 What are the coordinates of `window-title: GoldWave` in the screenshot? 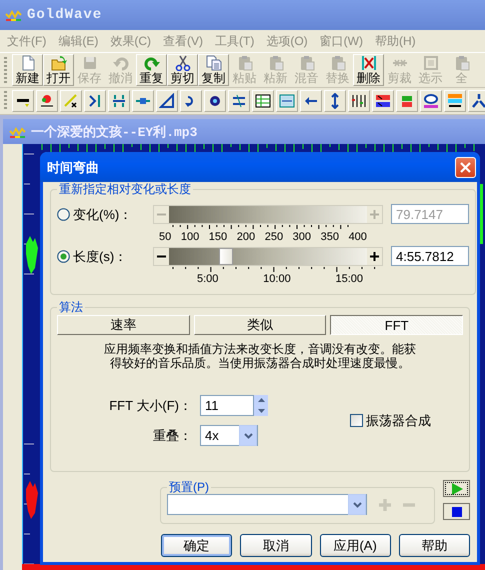 It's located at (64, 15).